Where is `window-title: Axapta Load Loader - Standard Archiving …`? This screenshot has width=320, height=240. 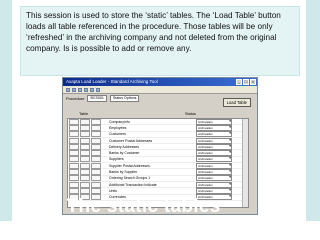
window-title: Axapta Load Loader - Standard Archiving … is located at coordinates (112, 81).